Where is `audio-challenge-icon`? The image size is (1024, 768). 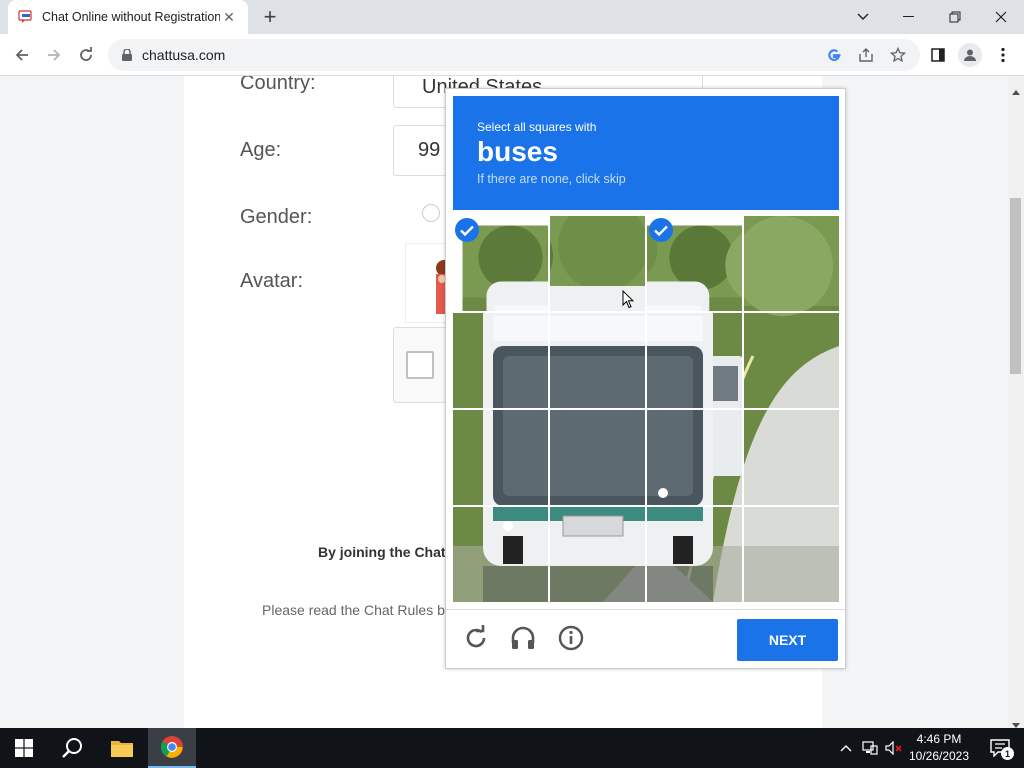
audio-challenge-icon is located at coordinates (523, 638).